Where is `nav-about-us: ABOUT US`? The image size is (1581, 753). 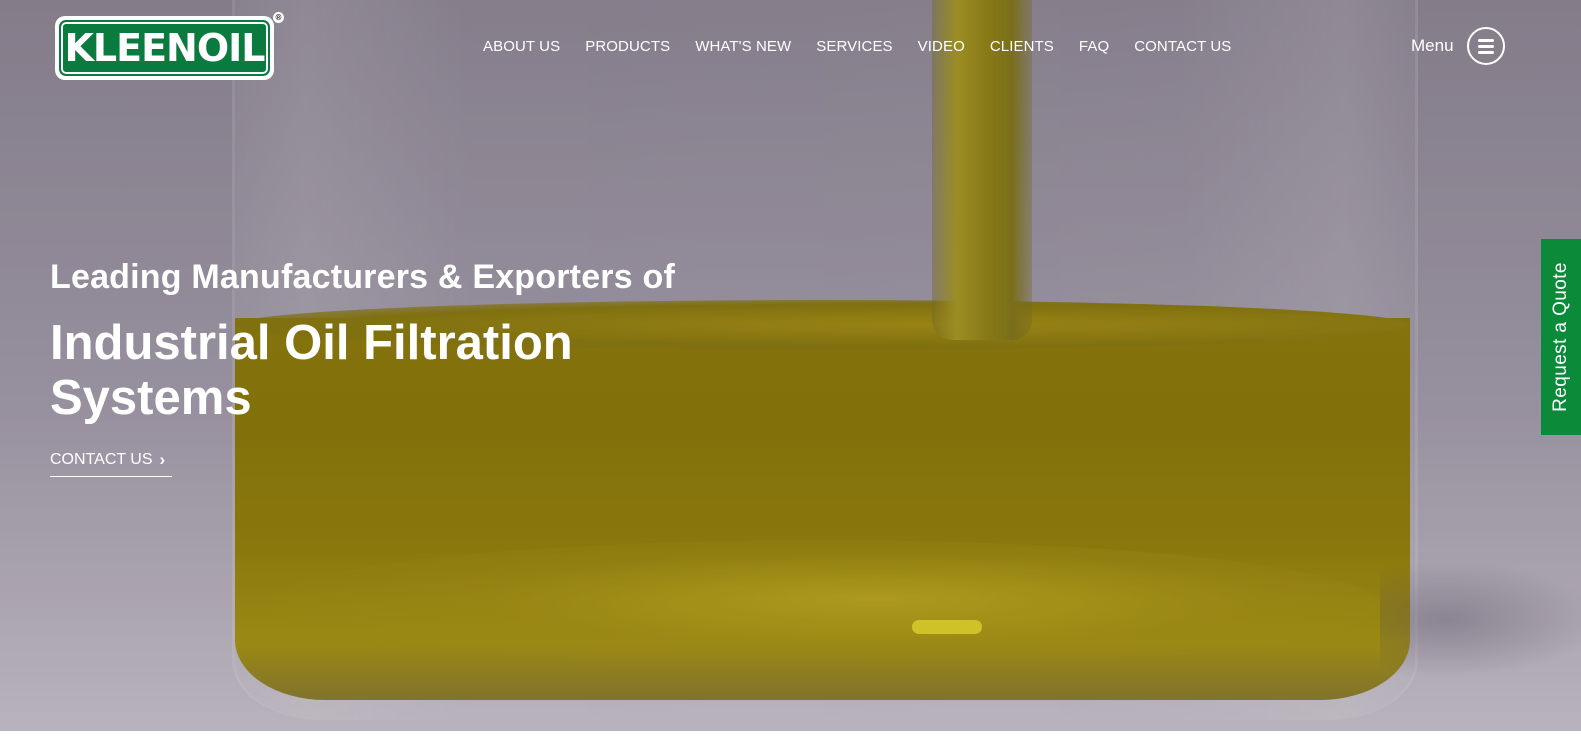 nav-about-us: ABOUT US is located at coordinates (521, 46).